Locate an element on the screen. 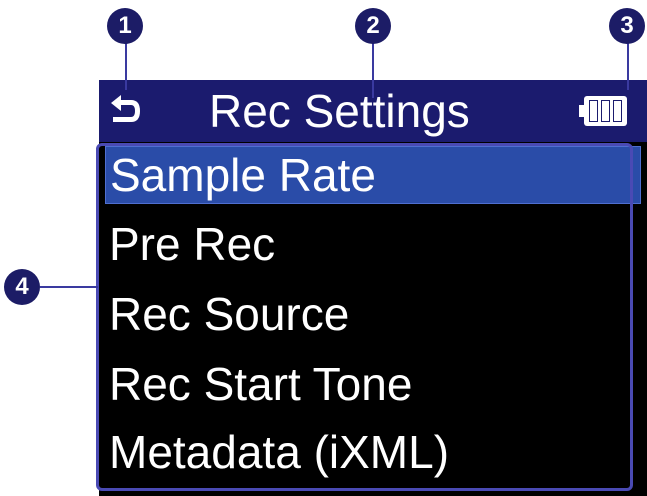  menu-item-sample-rate: Sample Rate is located at coordinates (373, 175).